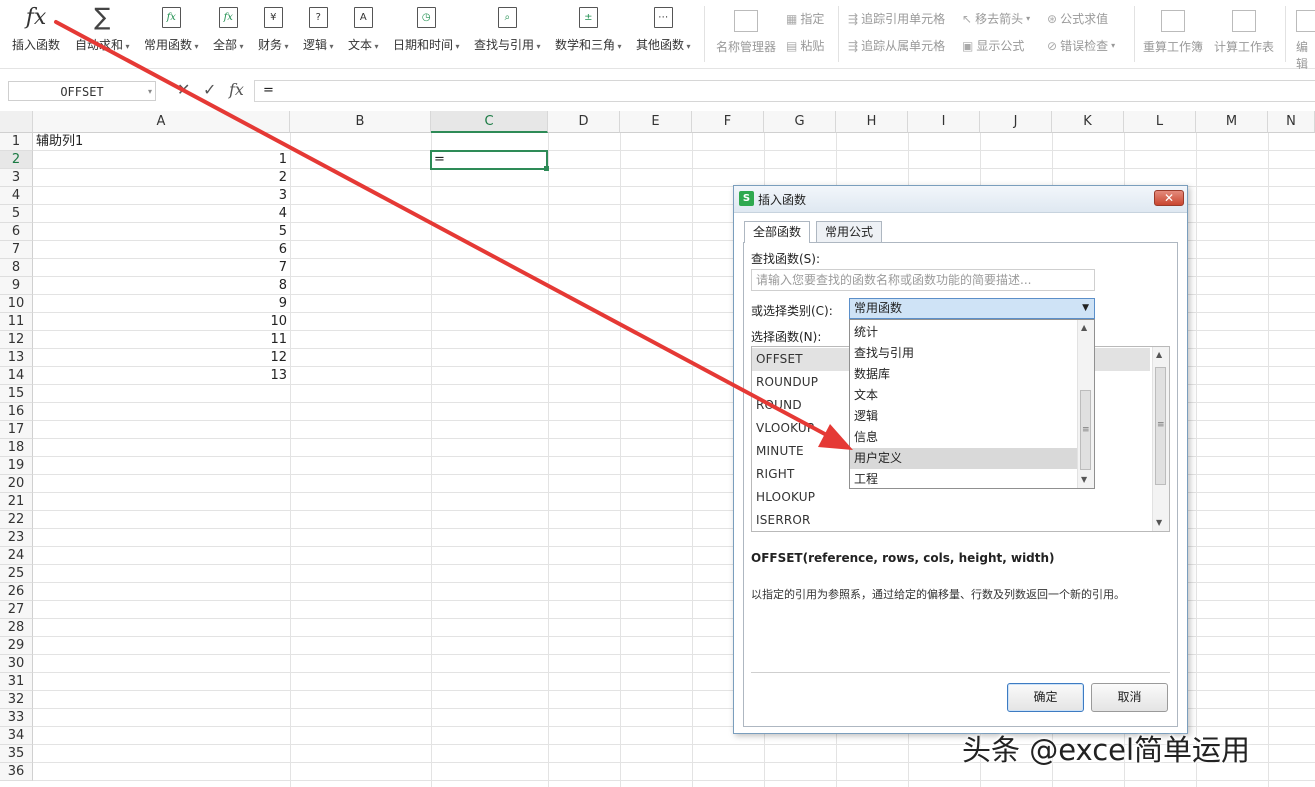 This screenshot has width=1315, height=787. I want to click on row-header: 32, so click(16, 700).